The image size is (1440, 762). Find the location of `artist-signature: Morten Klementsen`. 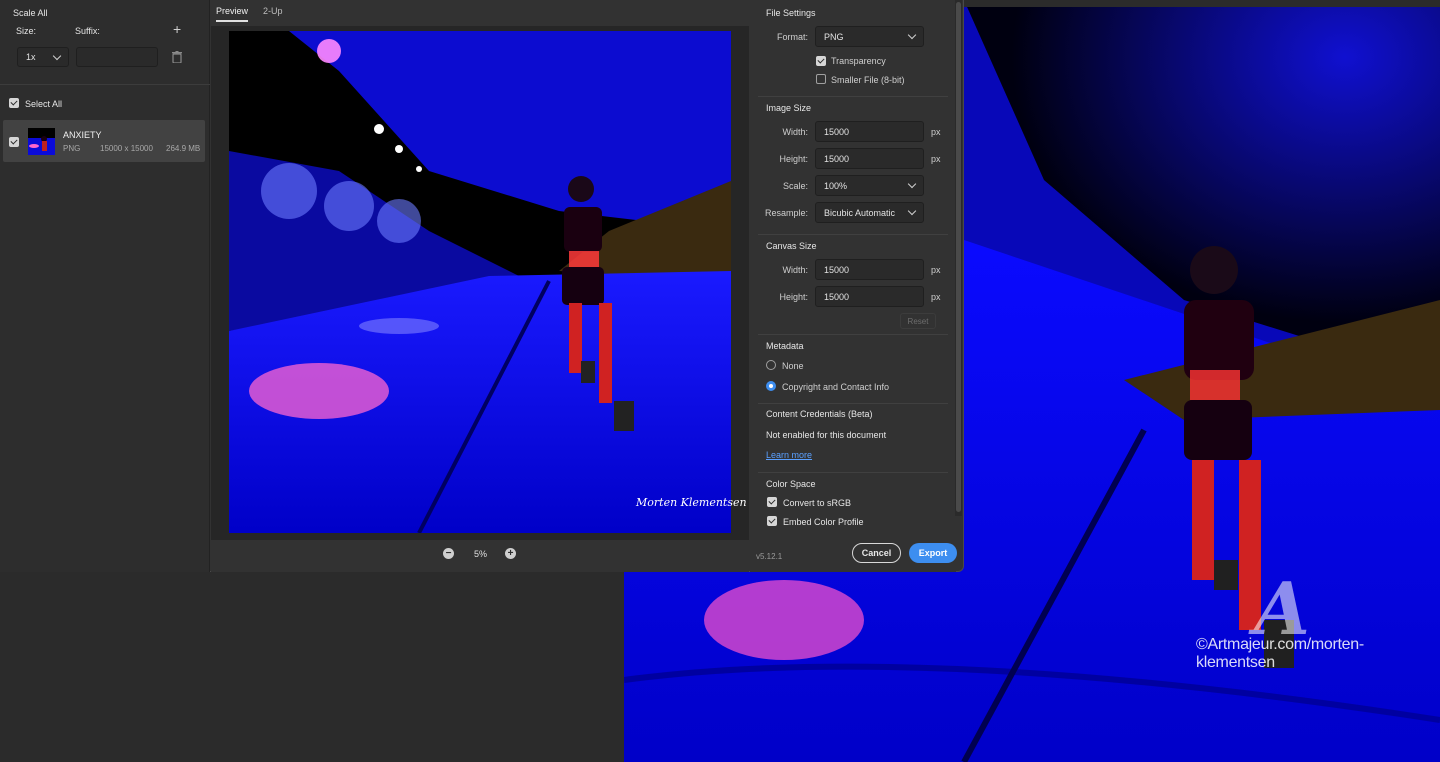

artist-signature: Morten Klementsen is located at coordinates (691, 502).